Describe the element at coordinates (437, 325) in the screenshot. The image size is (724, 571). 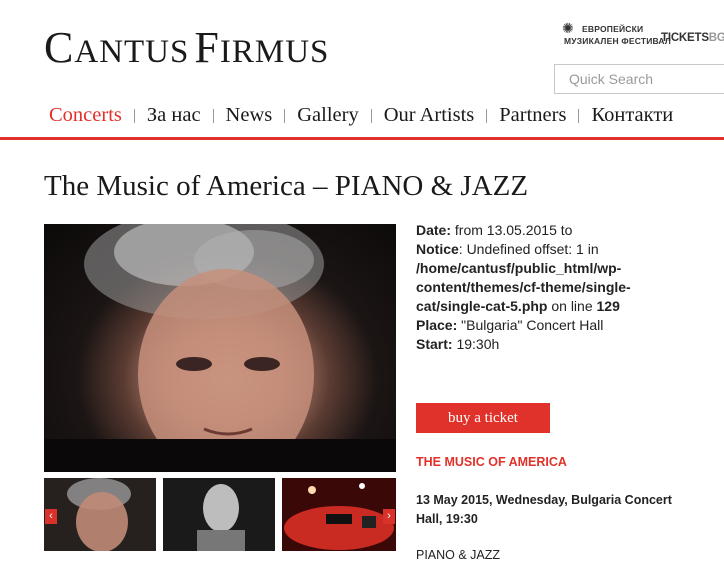
I see `place-label: Place:` at that location.